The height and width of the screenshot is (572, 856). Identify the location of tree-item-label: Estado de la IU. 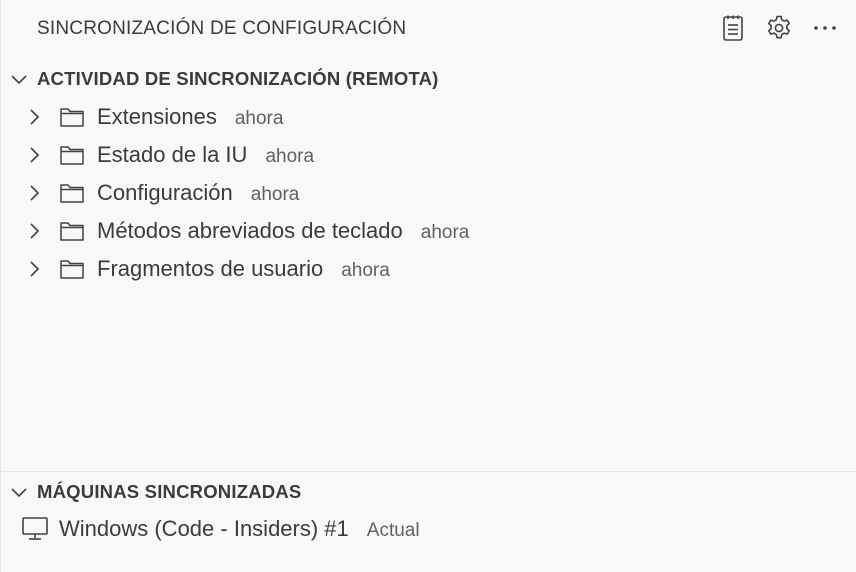
(172, 154).